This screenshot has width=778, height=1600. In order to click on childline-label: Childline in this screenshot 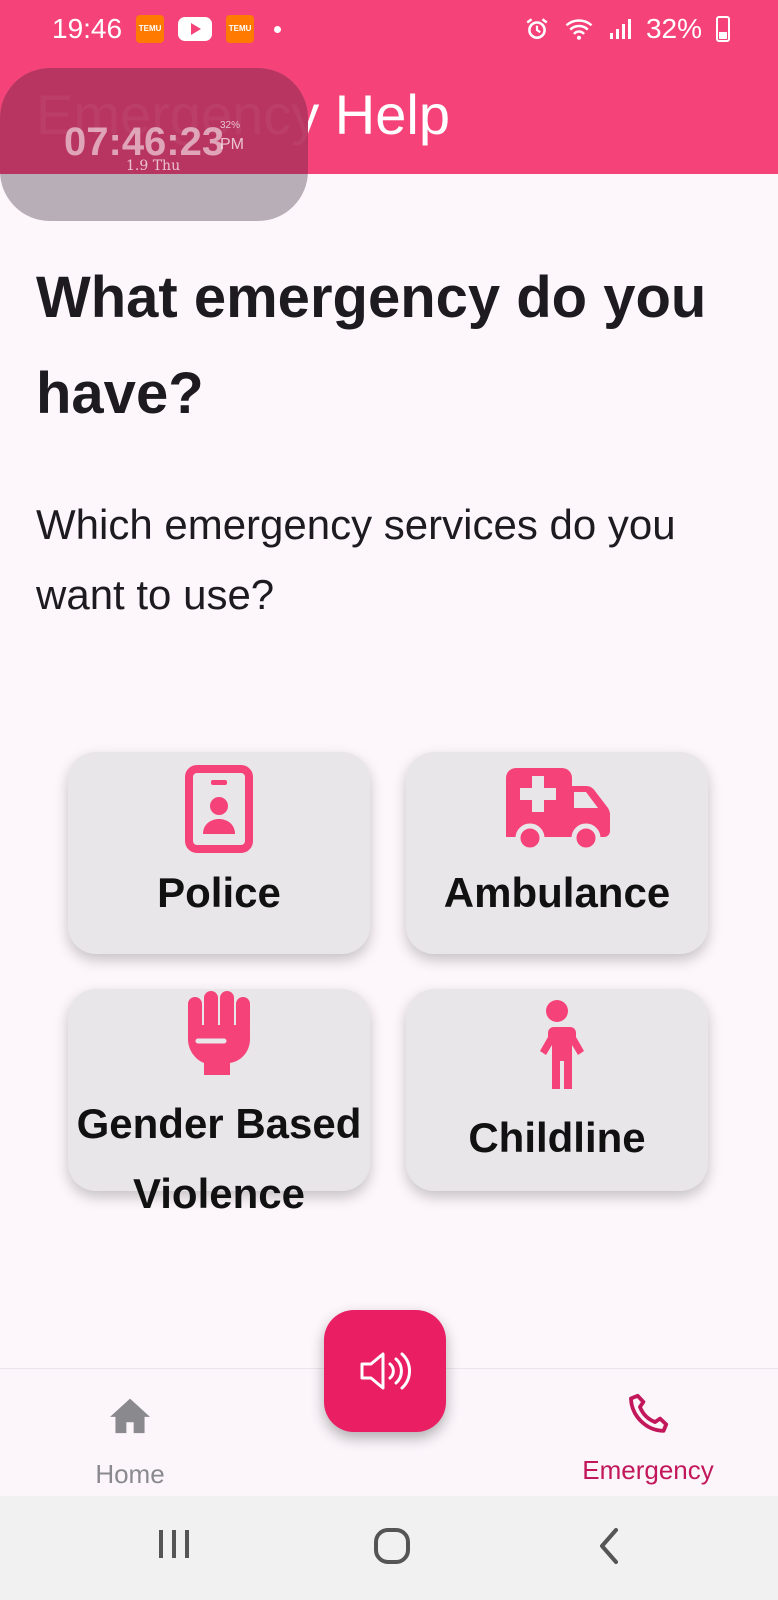, I will do `click(557, 1137)`.